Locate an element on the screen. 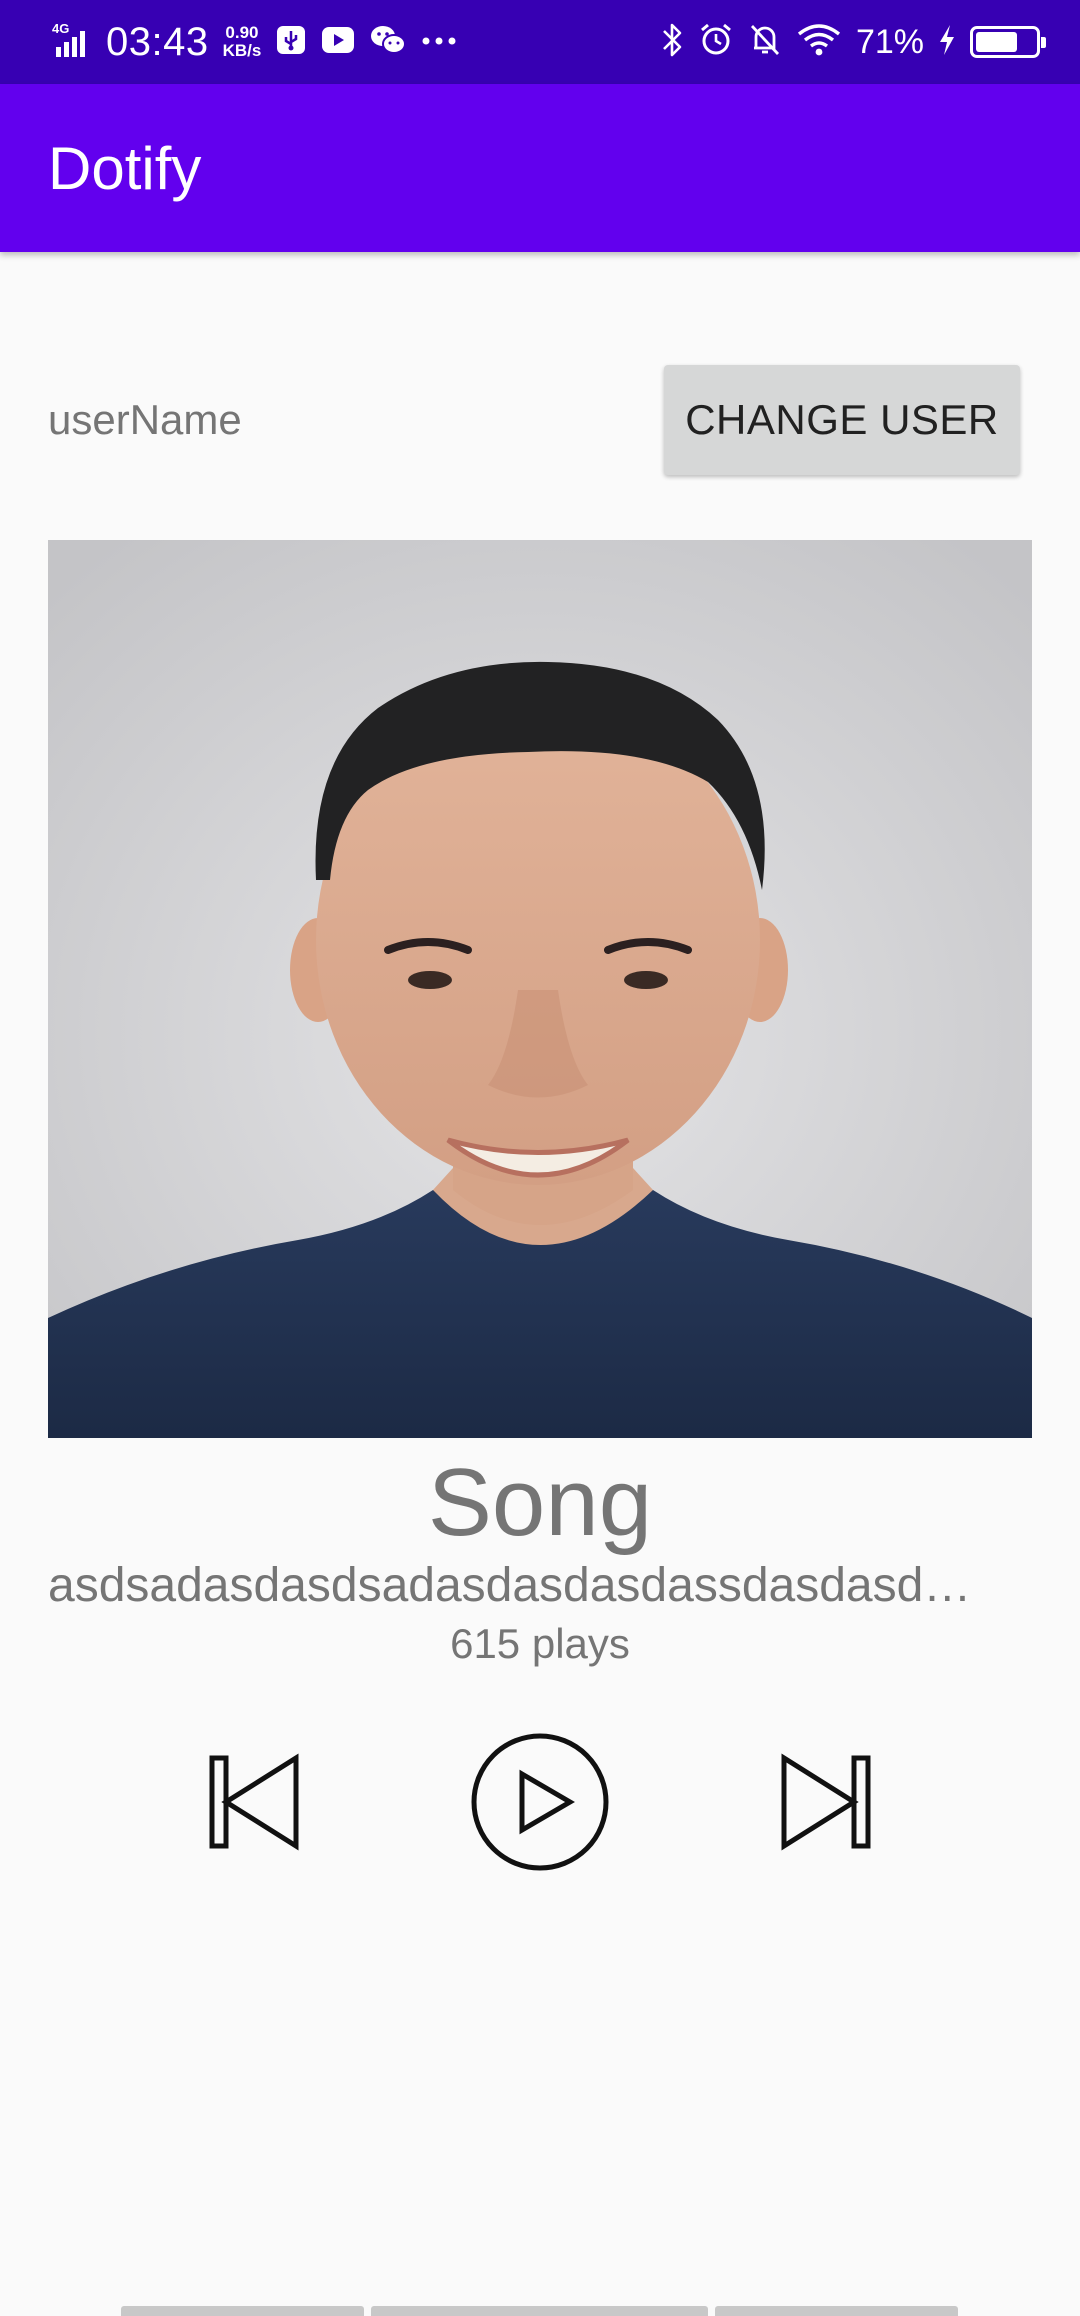  nav-indicator-right is located at coordinates (836, 2311).